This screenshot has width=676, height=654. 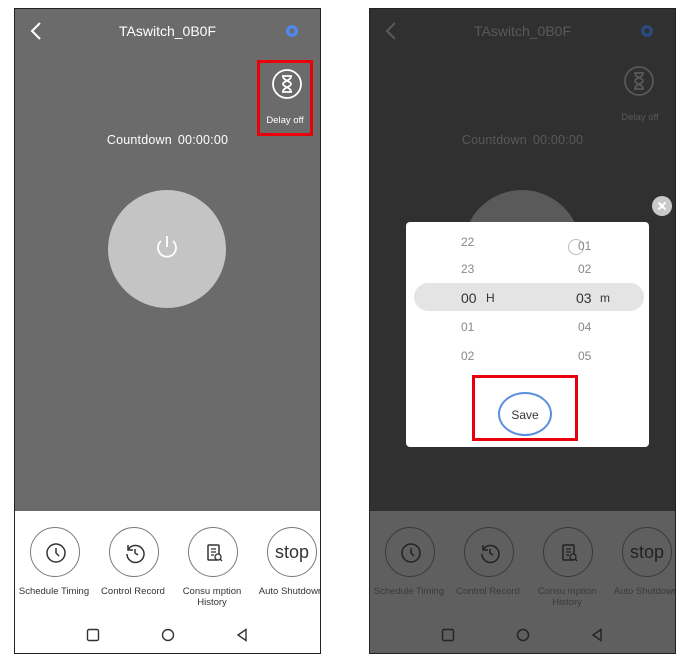 I want to click on minute-option: 05, so click(x=584, y=356).